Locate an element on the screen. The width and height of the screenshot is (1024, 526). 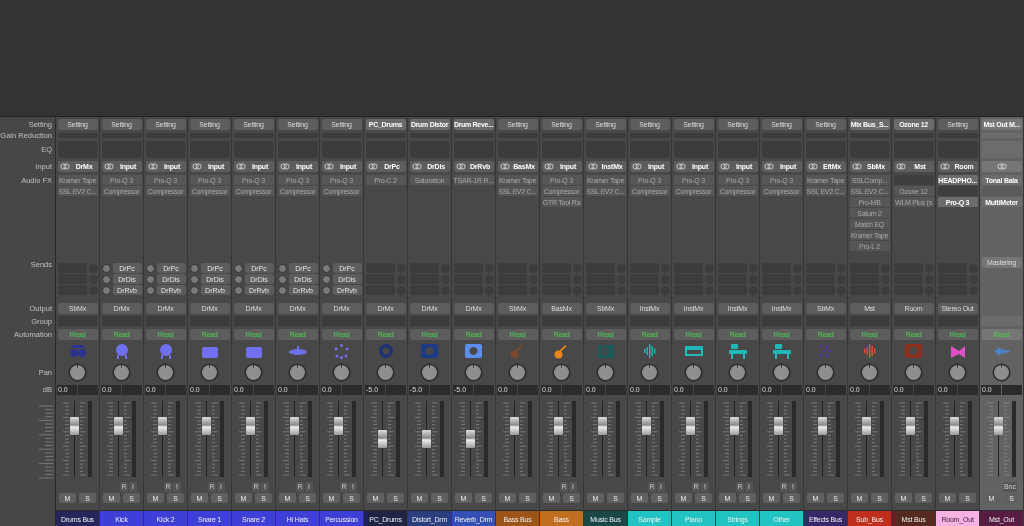
input-slot is located at coordinates (1001, 166).